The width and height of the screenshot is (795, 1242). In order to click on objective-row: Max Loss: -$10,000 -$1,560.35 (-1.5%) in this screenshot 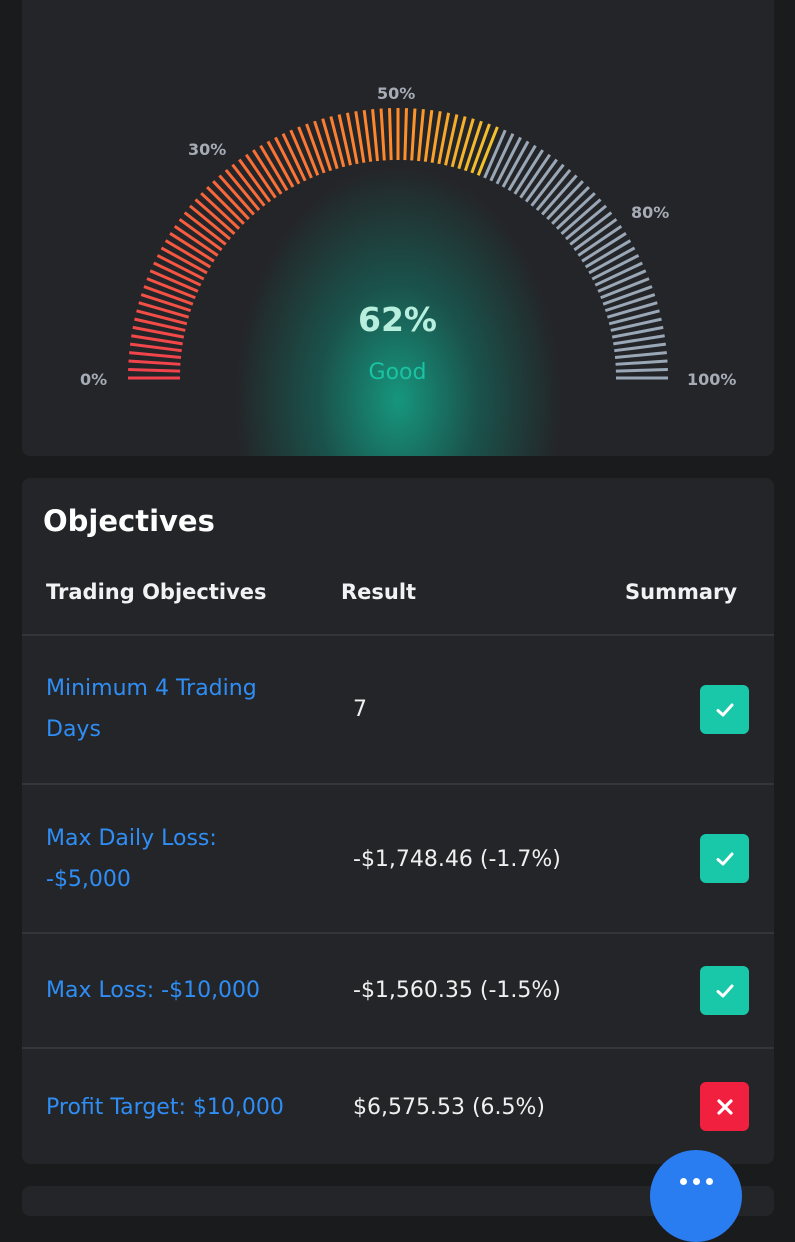, I will do `click(398, 991)`.